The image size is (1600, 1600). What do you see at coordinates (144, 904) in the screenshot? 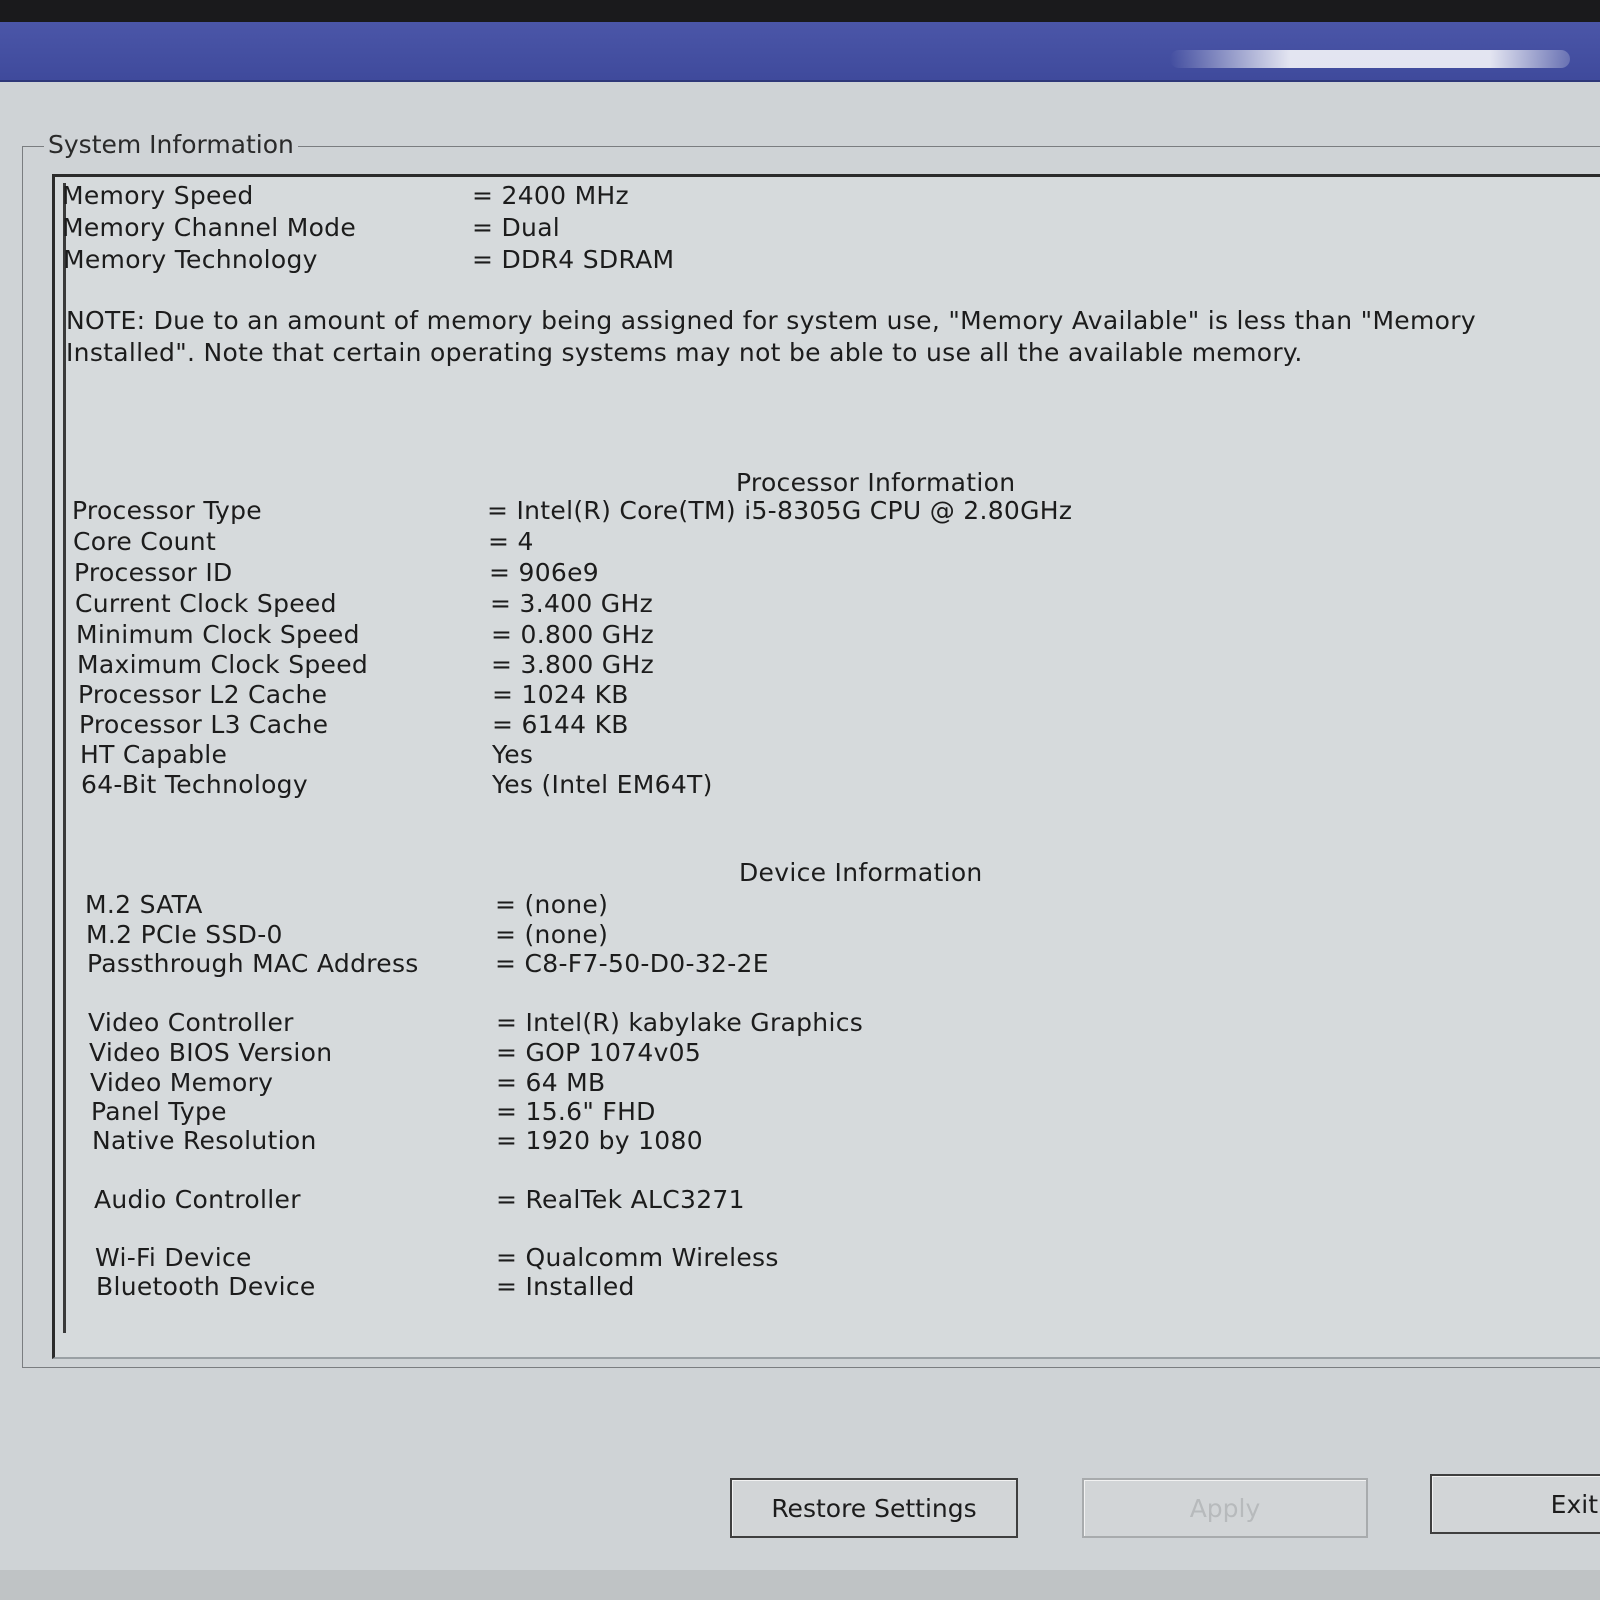
I see `row-label: M.2 SATA` at bounding box center [144, 904].